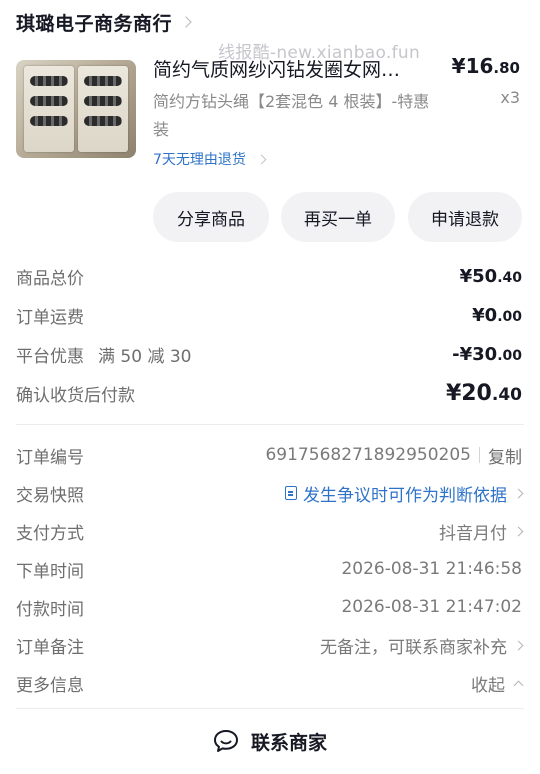 This screenshot has height=774, width=540. Describe the element at coordinates (50, 609) in the screenshot. I see `pay-time-label: 付款时间` at that location.